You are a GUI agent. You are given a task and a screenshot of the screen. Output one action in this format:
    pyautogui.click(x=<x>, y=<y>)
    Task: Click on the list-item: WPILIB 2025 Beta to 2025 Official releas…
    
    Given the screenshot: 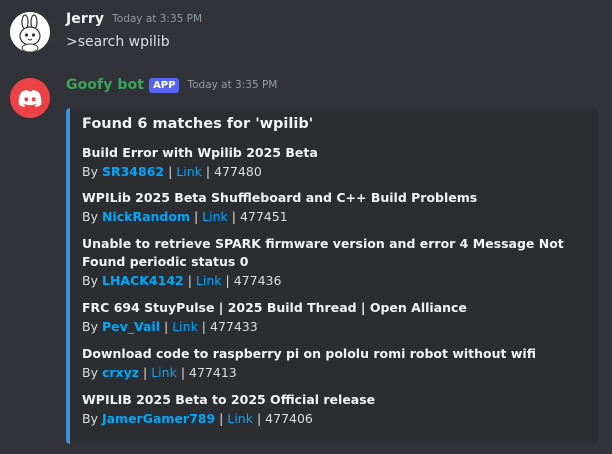 What is the action you would take?
    pyautogui.click(x=332, y=409)
    